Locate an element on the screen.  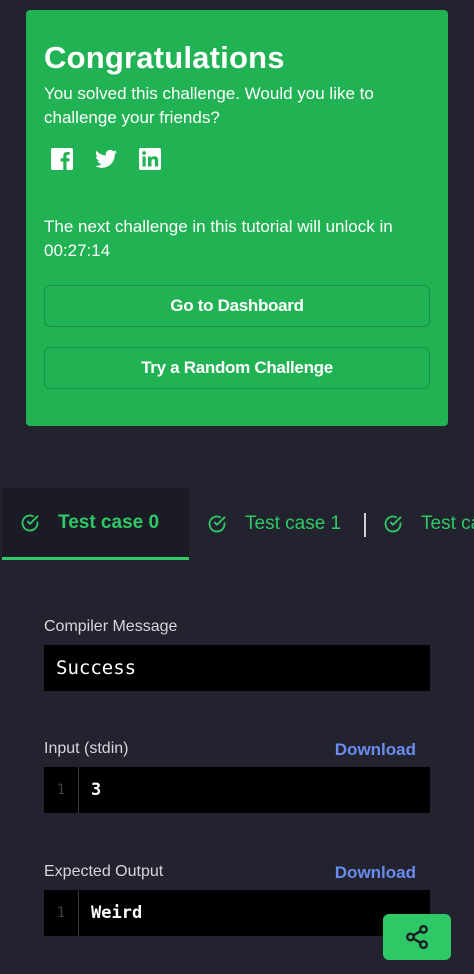
test-case-tabs: Test case 0 Test case 1 Test ca is located at coordinates (237, 524).